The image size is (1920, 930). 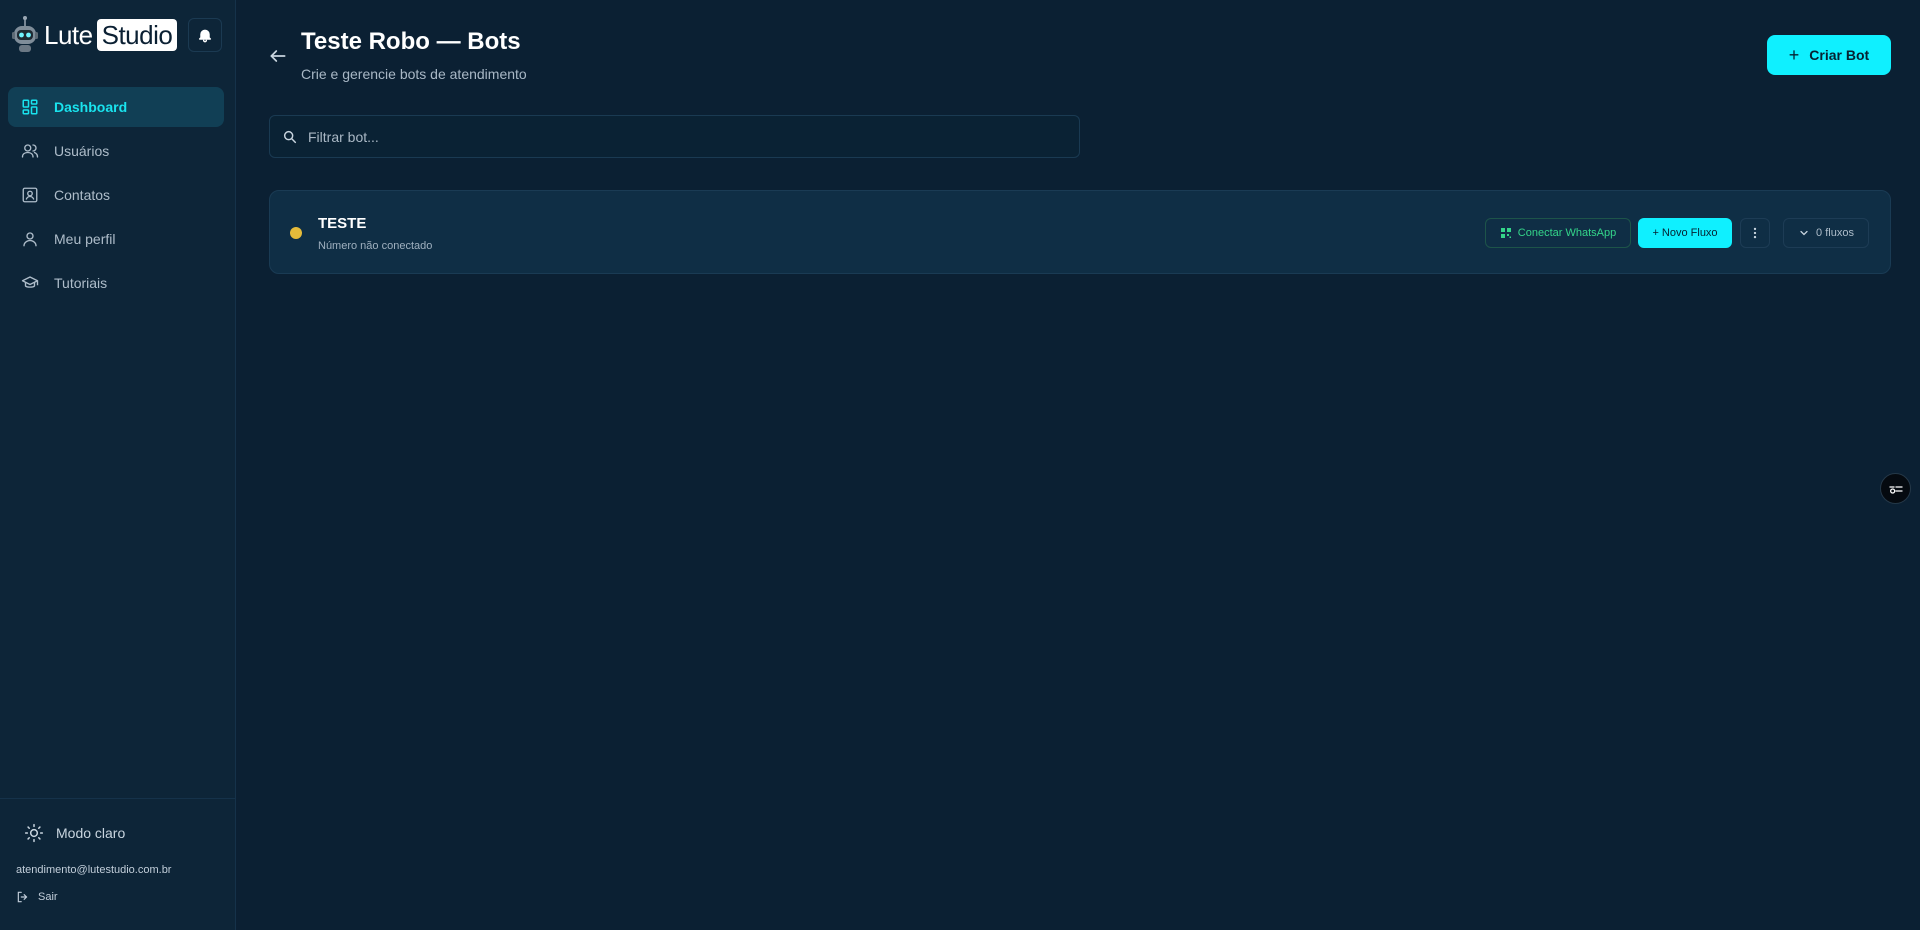 I want to click on create-bot-button: + Criar Bot, so click(x=1829, y=55).